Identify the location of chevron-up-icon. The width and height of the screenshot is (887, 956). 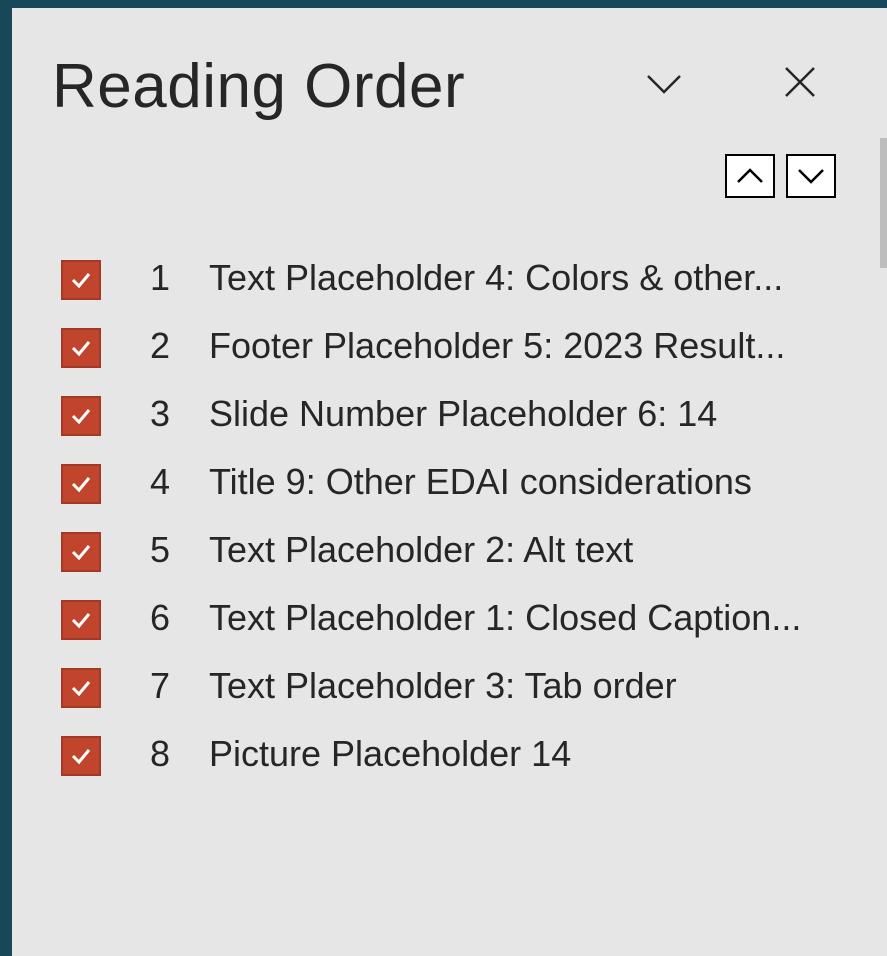
(750, 175).